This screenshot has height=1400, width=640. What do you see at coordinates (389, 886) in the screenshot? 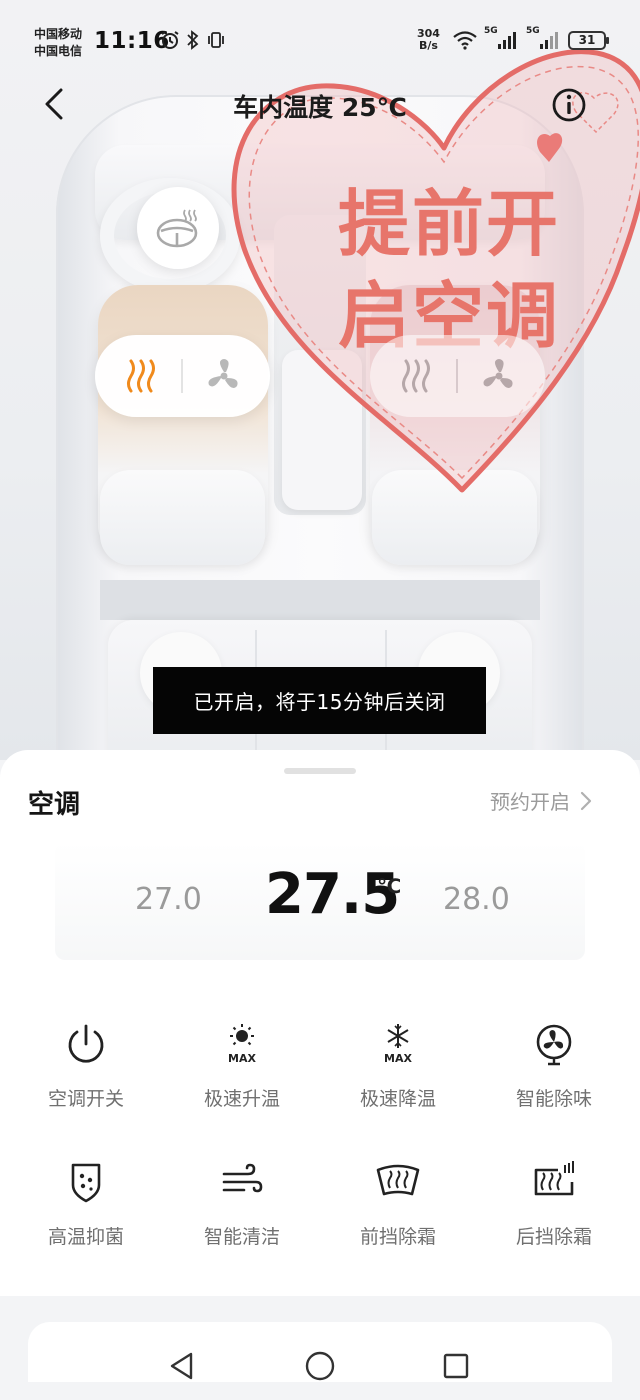
I see `temp-unit: ℃` at bounding box center [389, 886].